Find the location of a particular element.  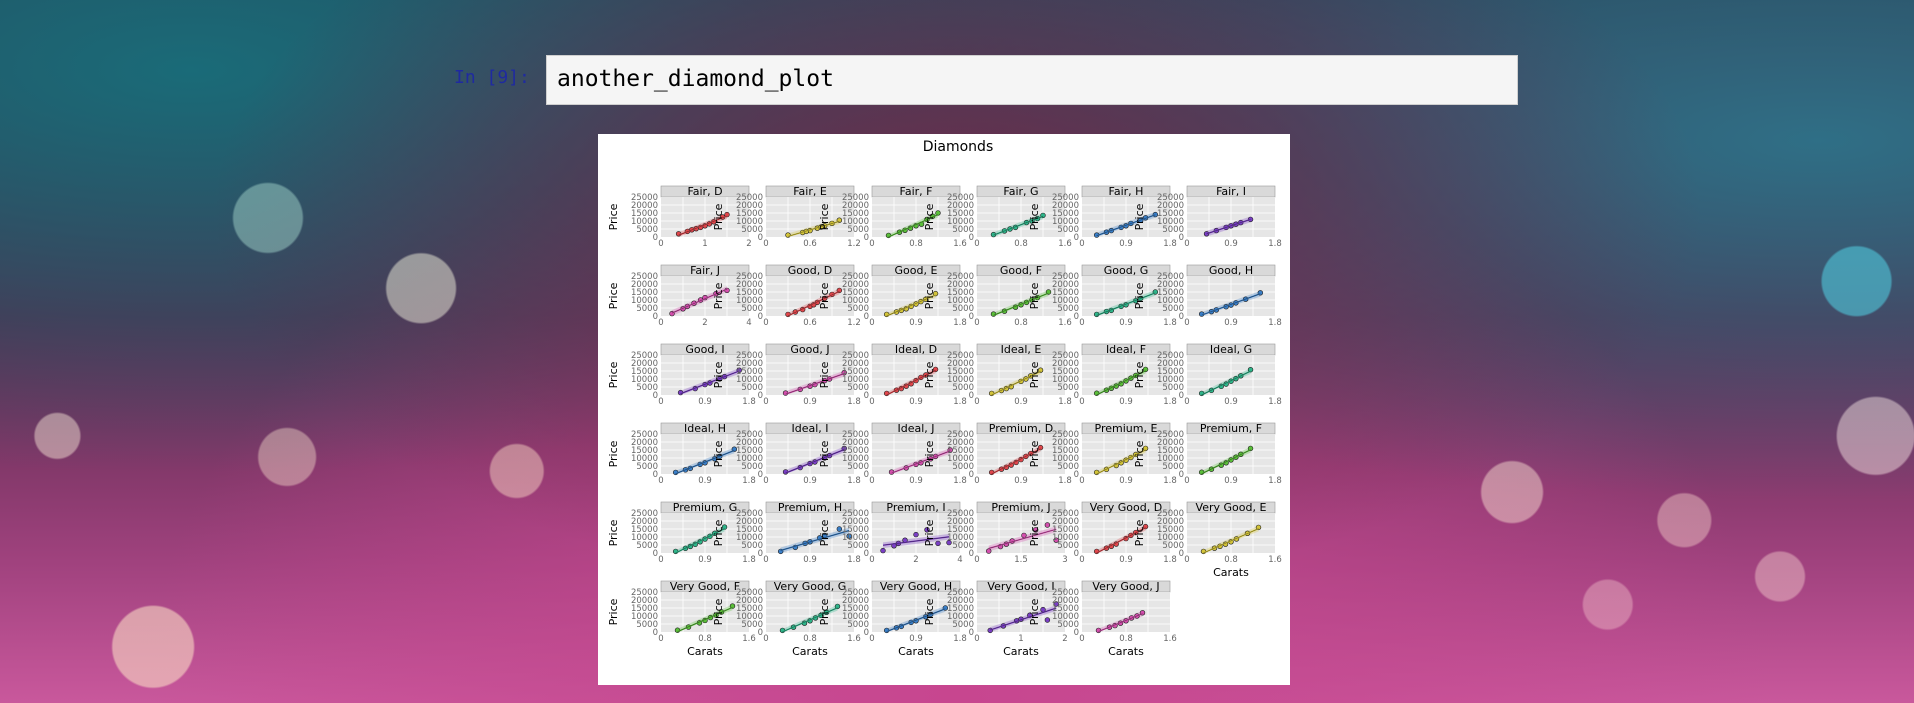

facet-label: Fair, F is located at coordinates (916, 191).